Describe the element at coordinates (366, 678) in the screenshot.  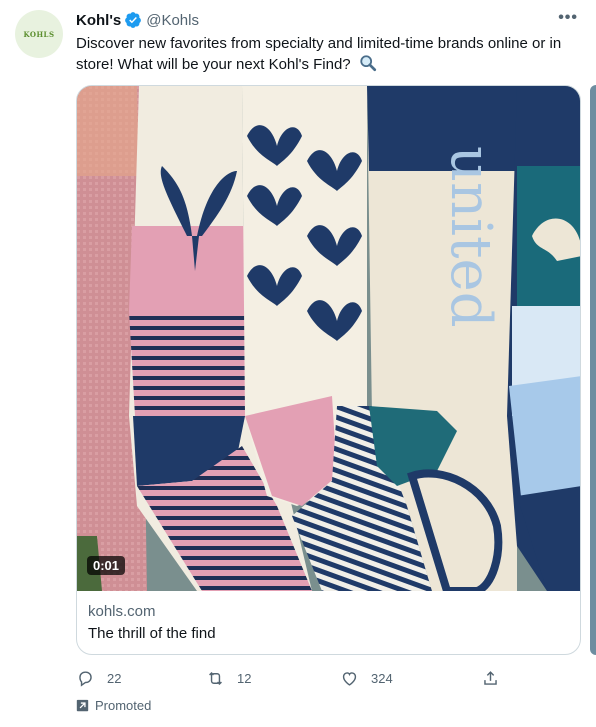
I see `like-button: 324` at that location.